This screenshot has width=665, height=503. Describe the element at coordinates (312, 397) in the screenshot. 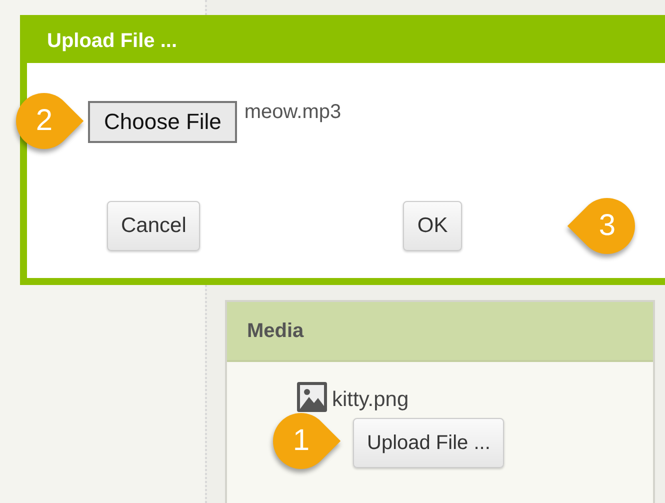

I see `image-icon` at that location.